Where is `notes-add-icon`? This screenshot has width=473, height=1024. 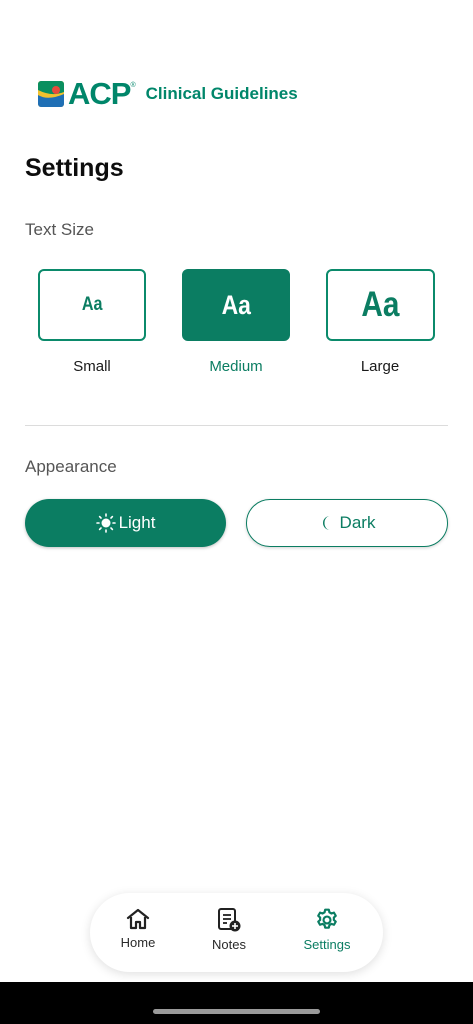
notes-add-icon is located at coordinates (229, 920).